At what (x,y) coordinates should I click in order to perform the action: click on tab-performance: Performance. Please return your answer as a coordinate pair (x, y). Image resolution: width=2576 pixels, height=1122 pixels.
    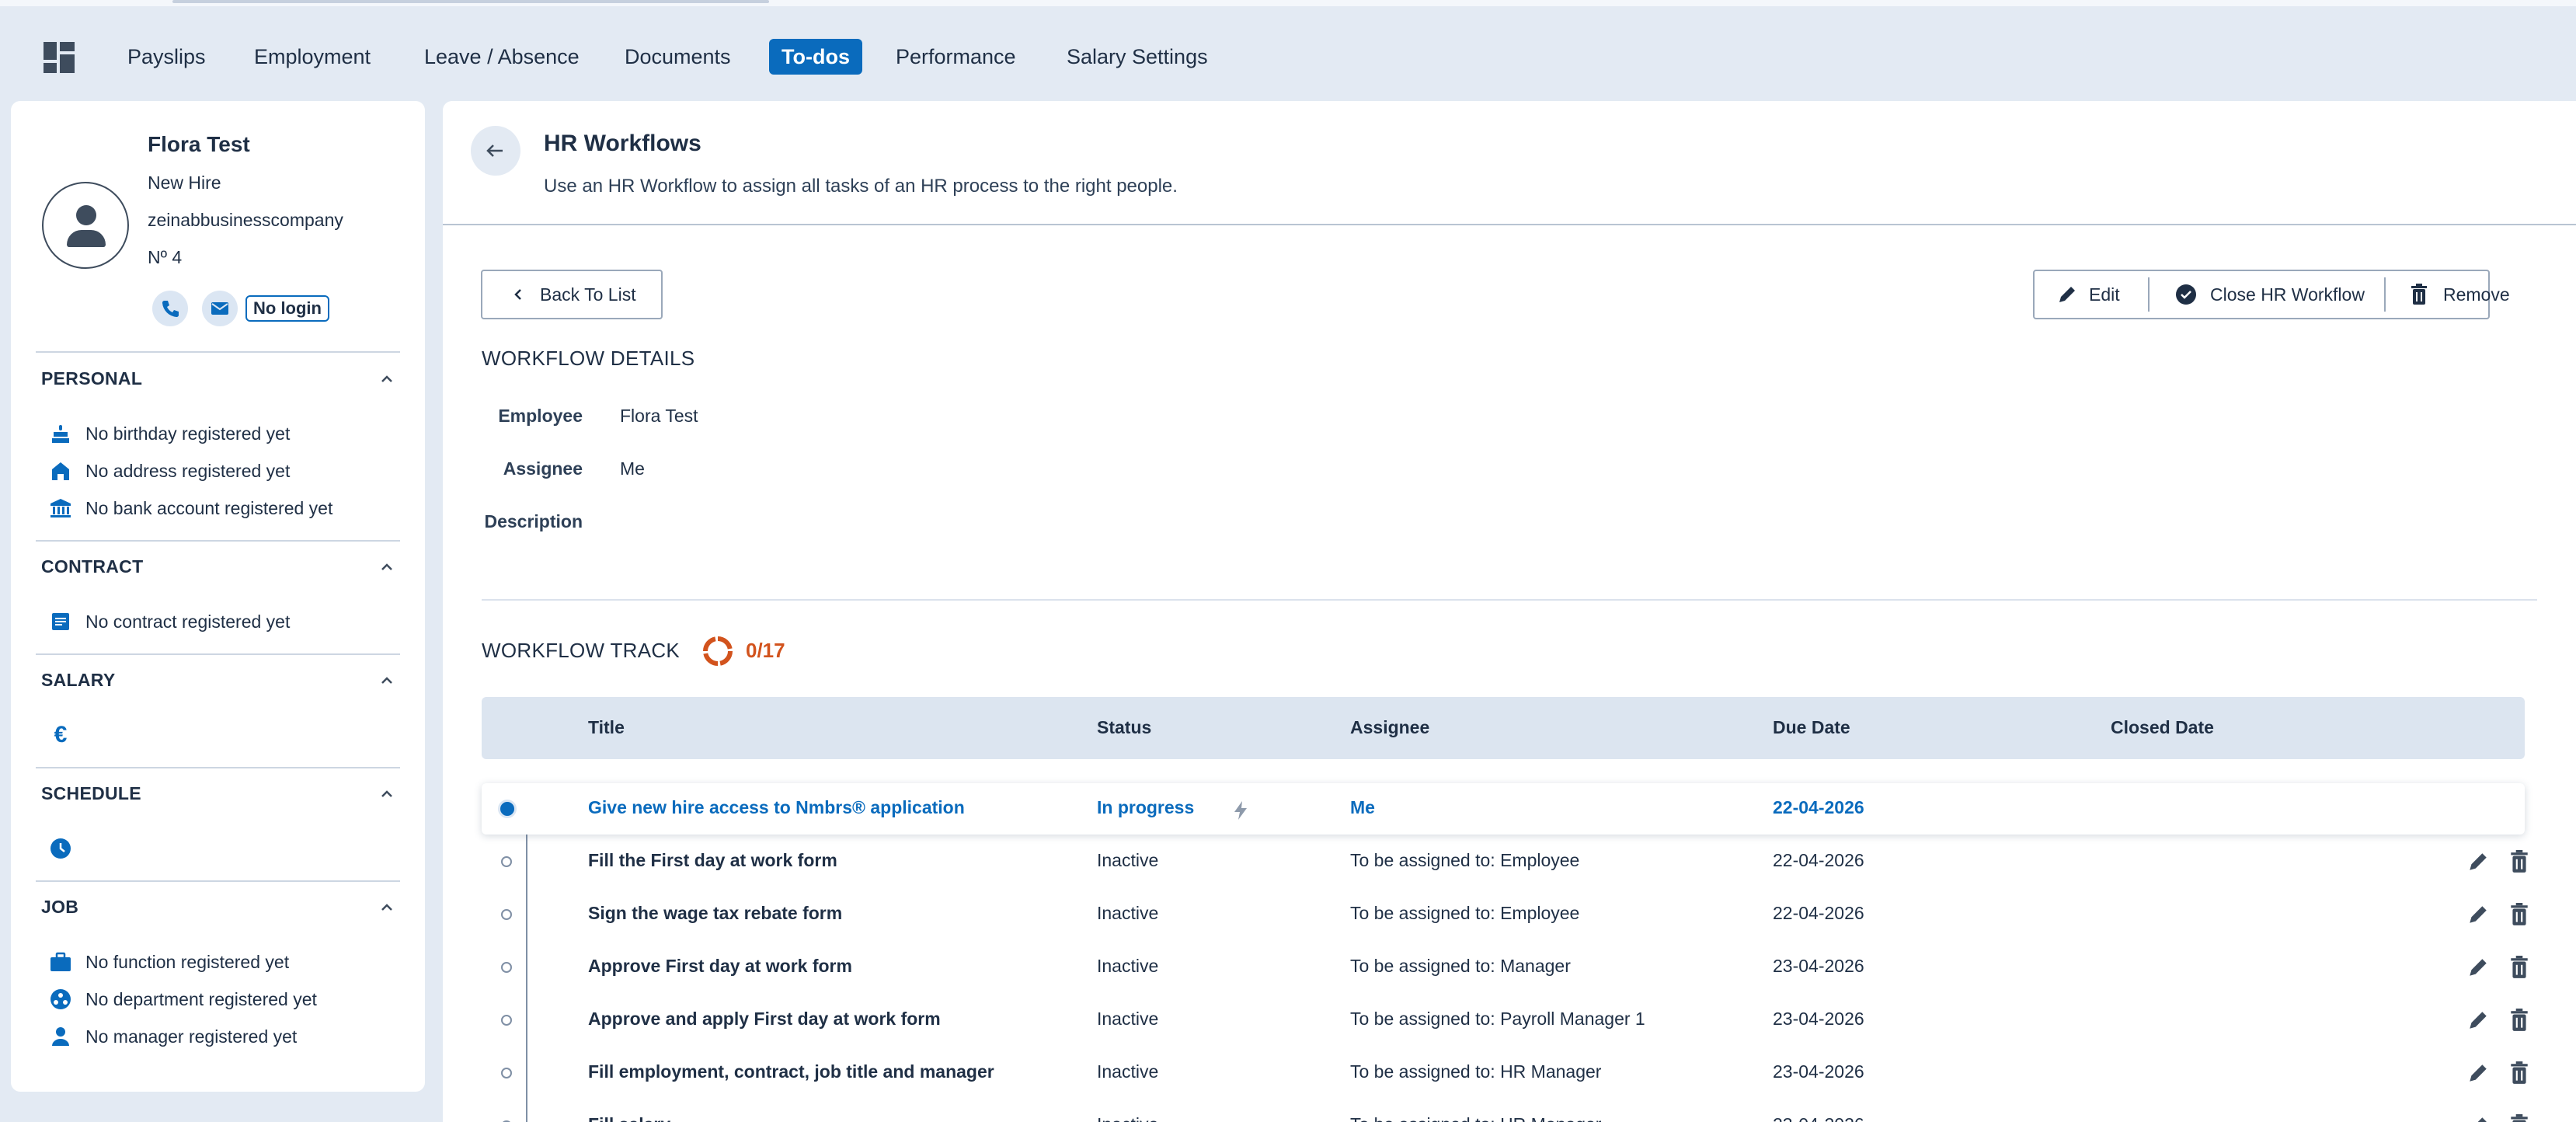
    Looking at the image, I should click on (956, 57).